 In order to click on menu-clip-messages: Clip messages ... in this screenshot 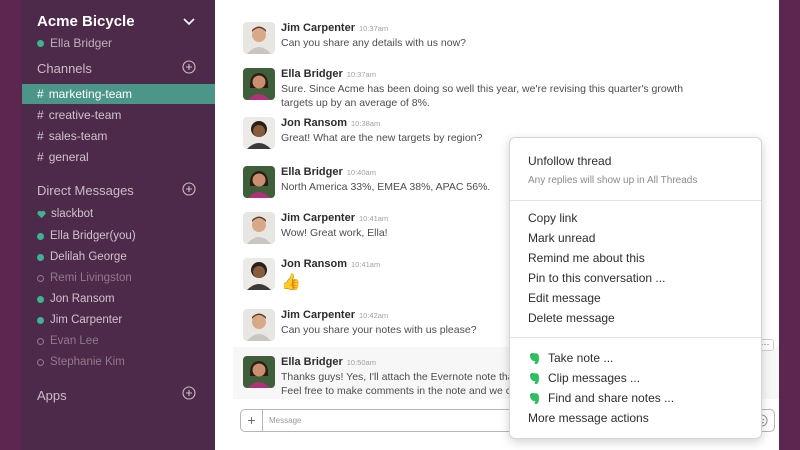, I will do `click(584, 378)`.